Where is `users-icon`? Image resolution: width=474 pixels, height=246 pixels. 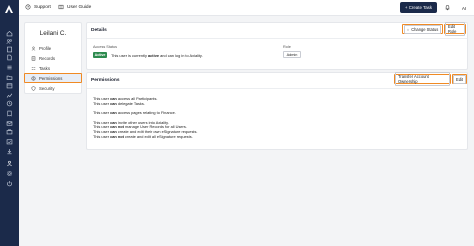 users-icon is located at coordinates (8, 41).